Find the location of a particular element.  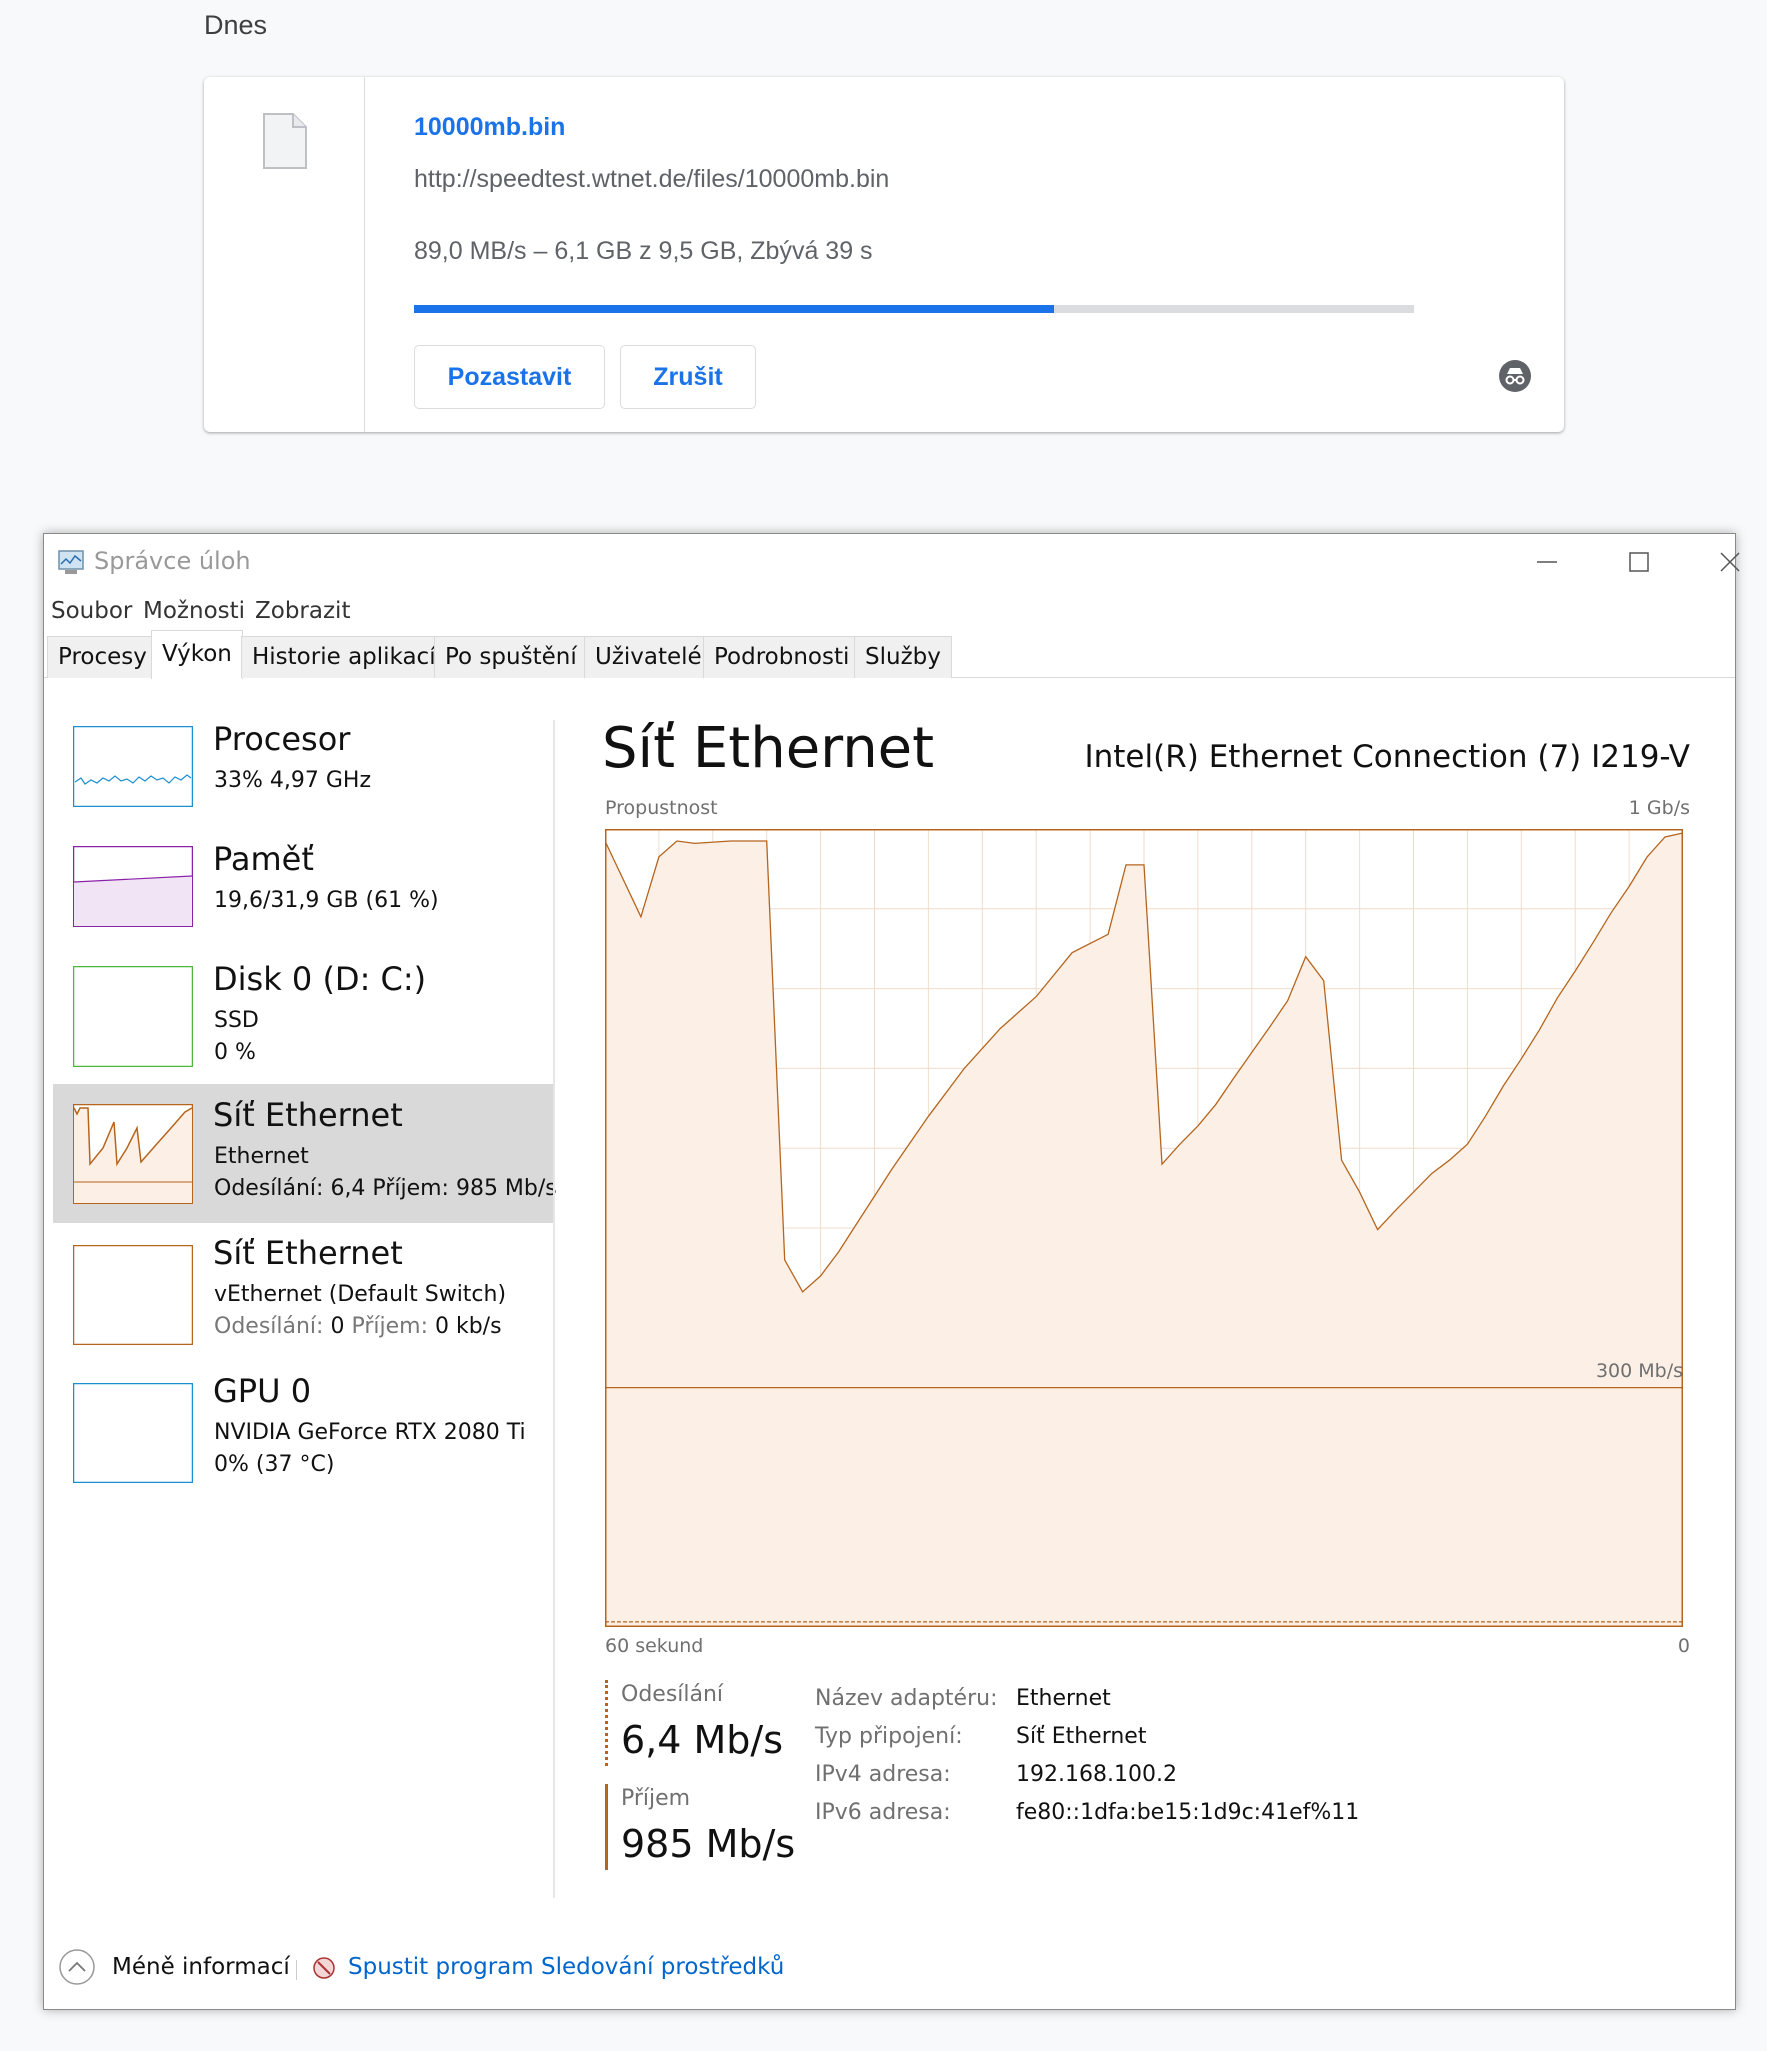

memory-thumbnail-graph is located at coordinates (133, 886).